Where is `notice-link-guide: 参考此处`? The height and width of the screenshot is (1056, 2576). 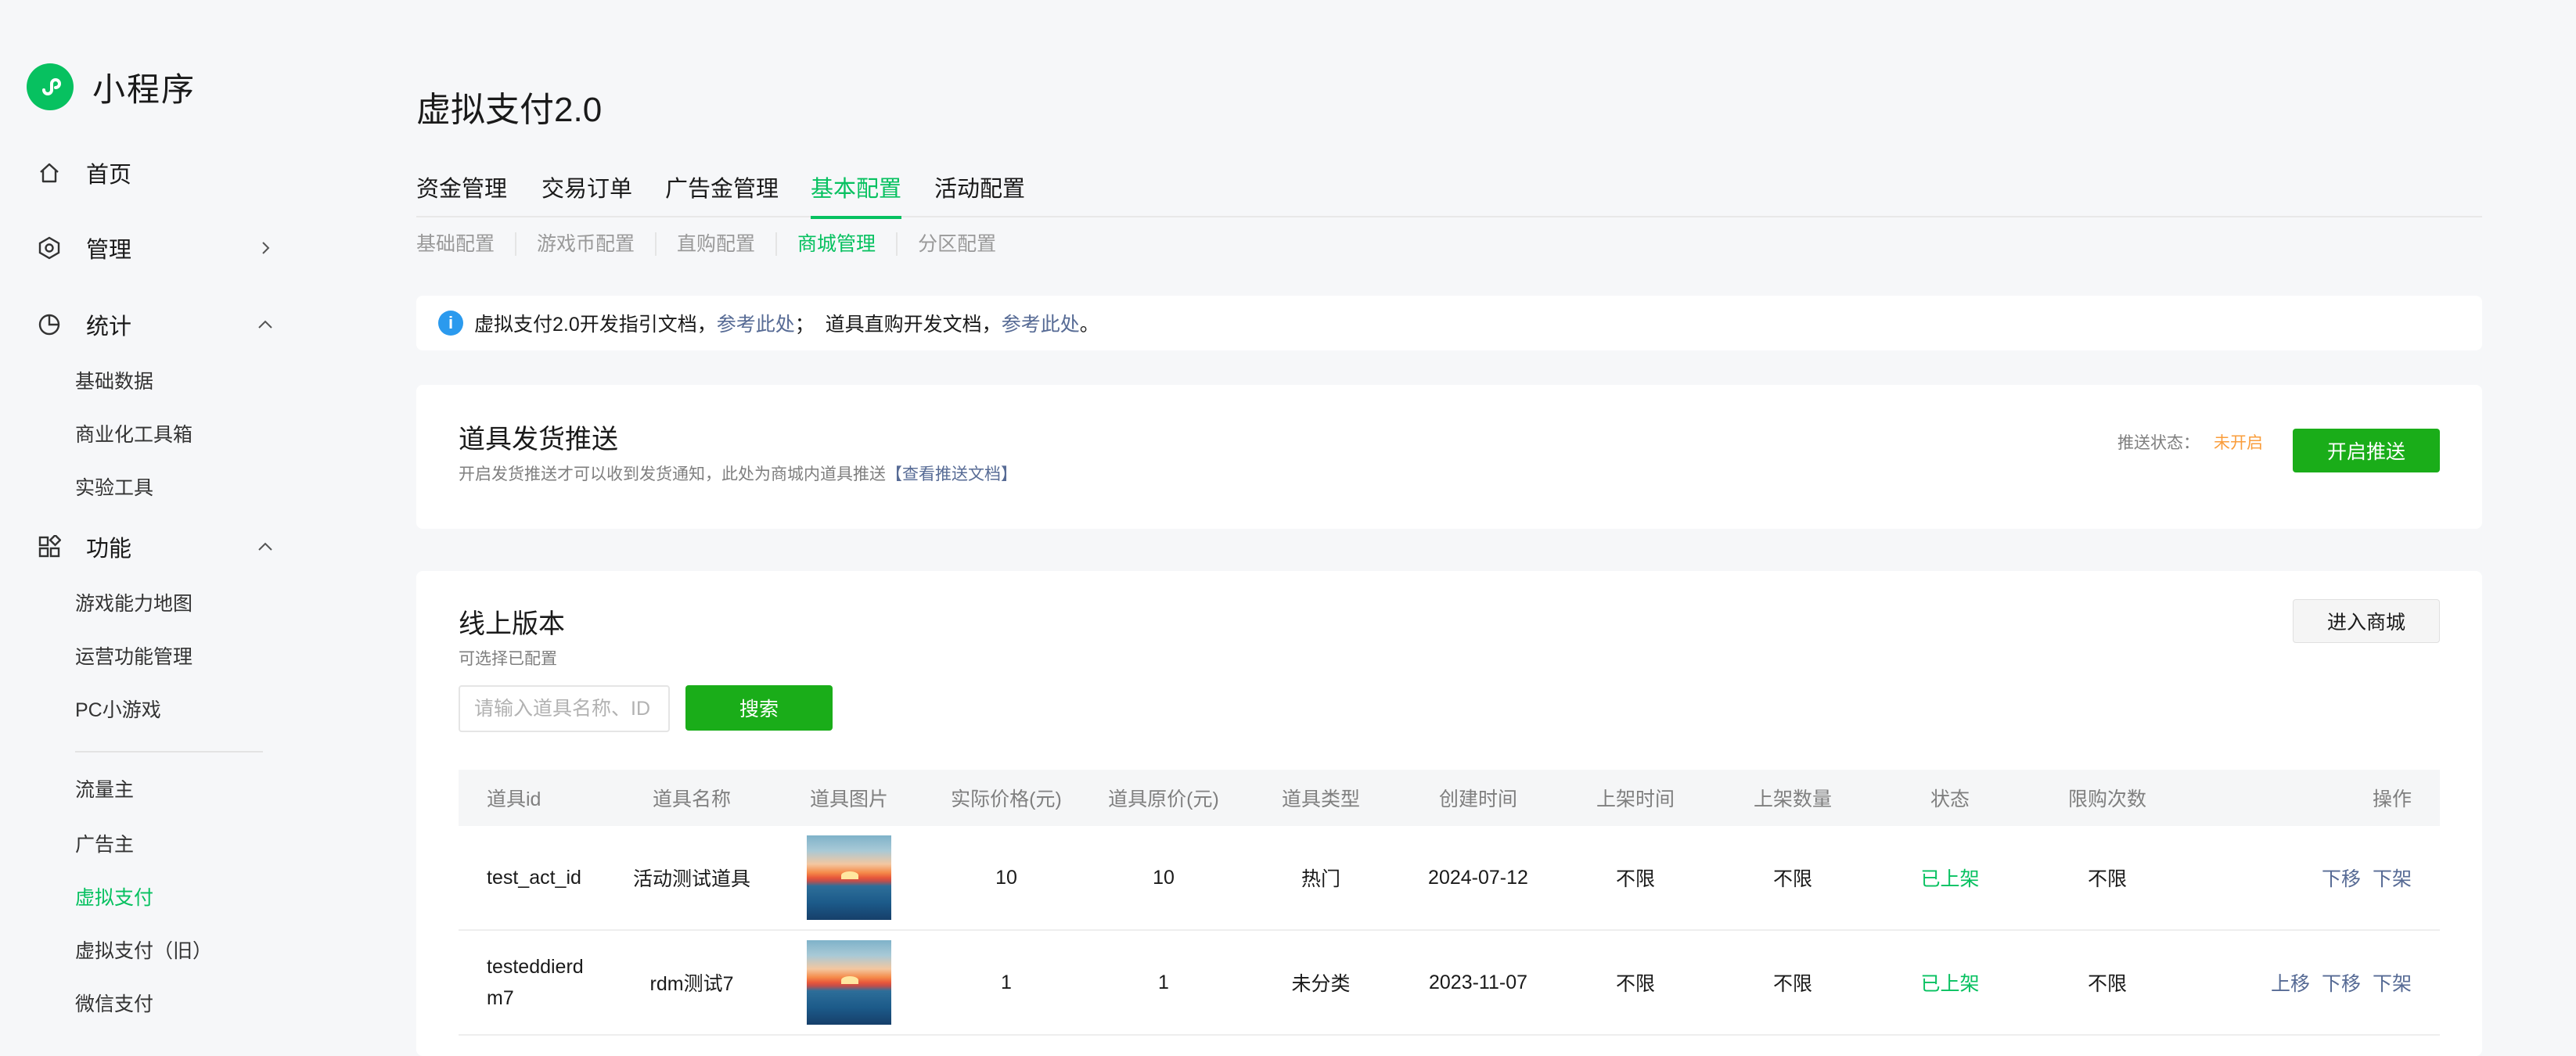 notice-link-guide: 参考此处 is located at coordinates (756, 323).